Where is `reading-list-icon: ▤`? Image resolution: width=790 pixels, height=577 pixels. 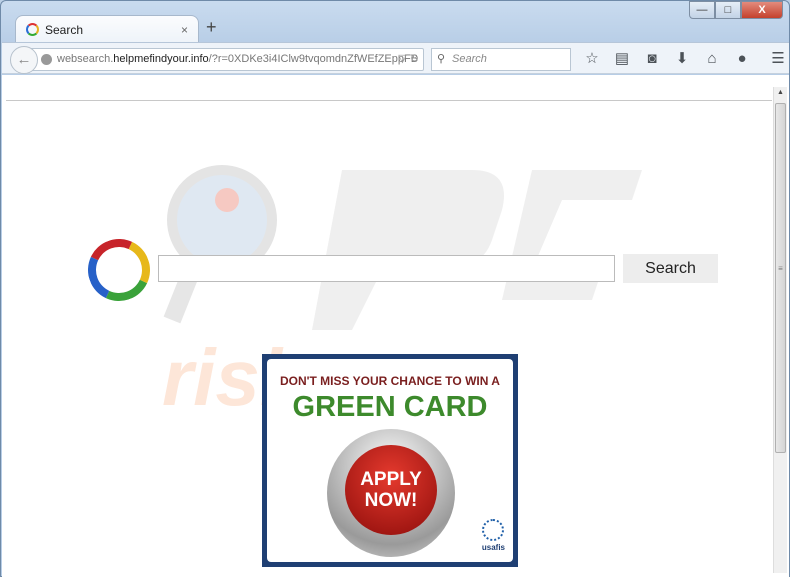 reading-list-icon: ▤ is located at coordinates (622, 59).